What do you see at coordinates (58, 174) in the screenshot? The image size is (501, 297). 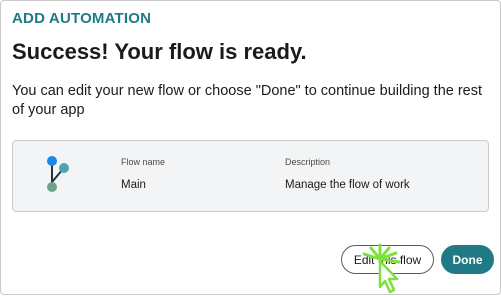 I see `flow-branch-icon` at bounding box center [58, 174].